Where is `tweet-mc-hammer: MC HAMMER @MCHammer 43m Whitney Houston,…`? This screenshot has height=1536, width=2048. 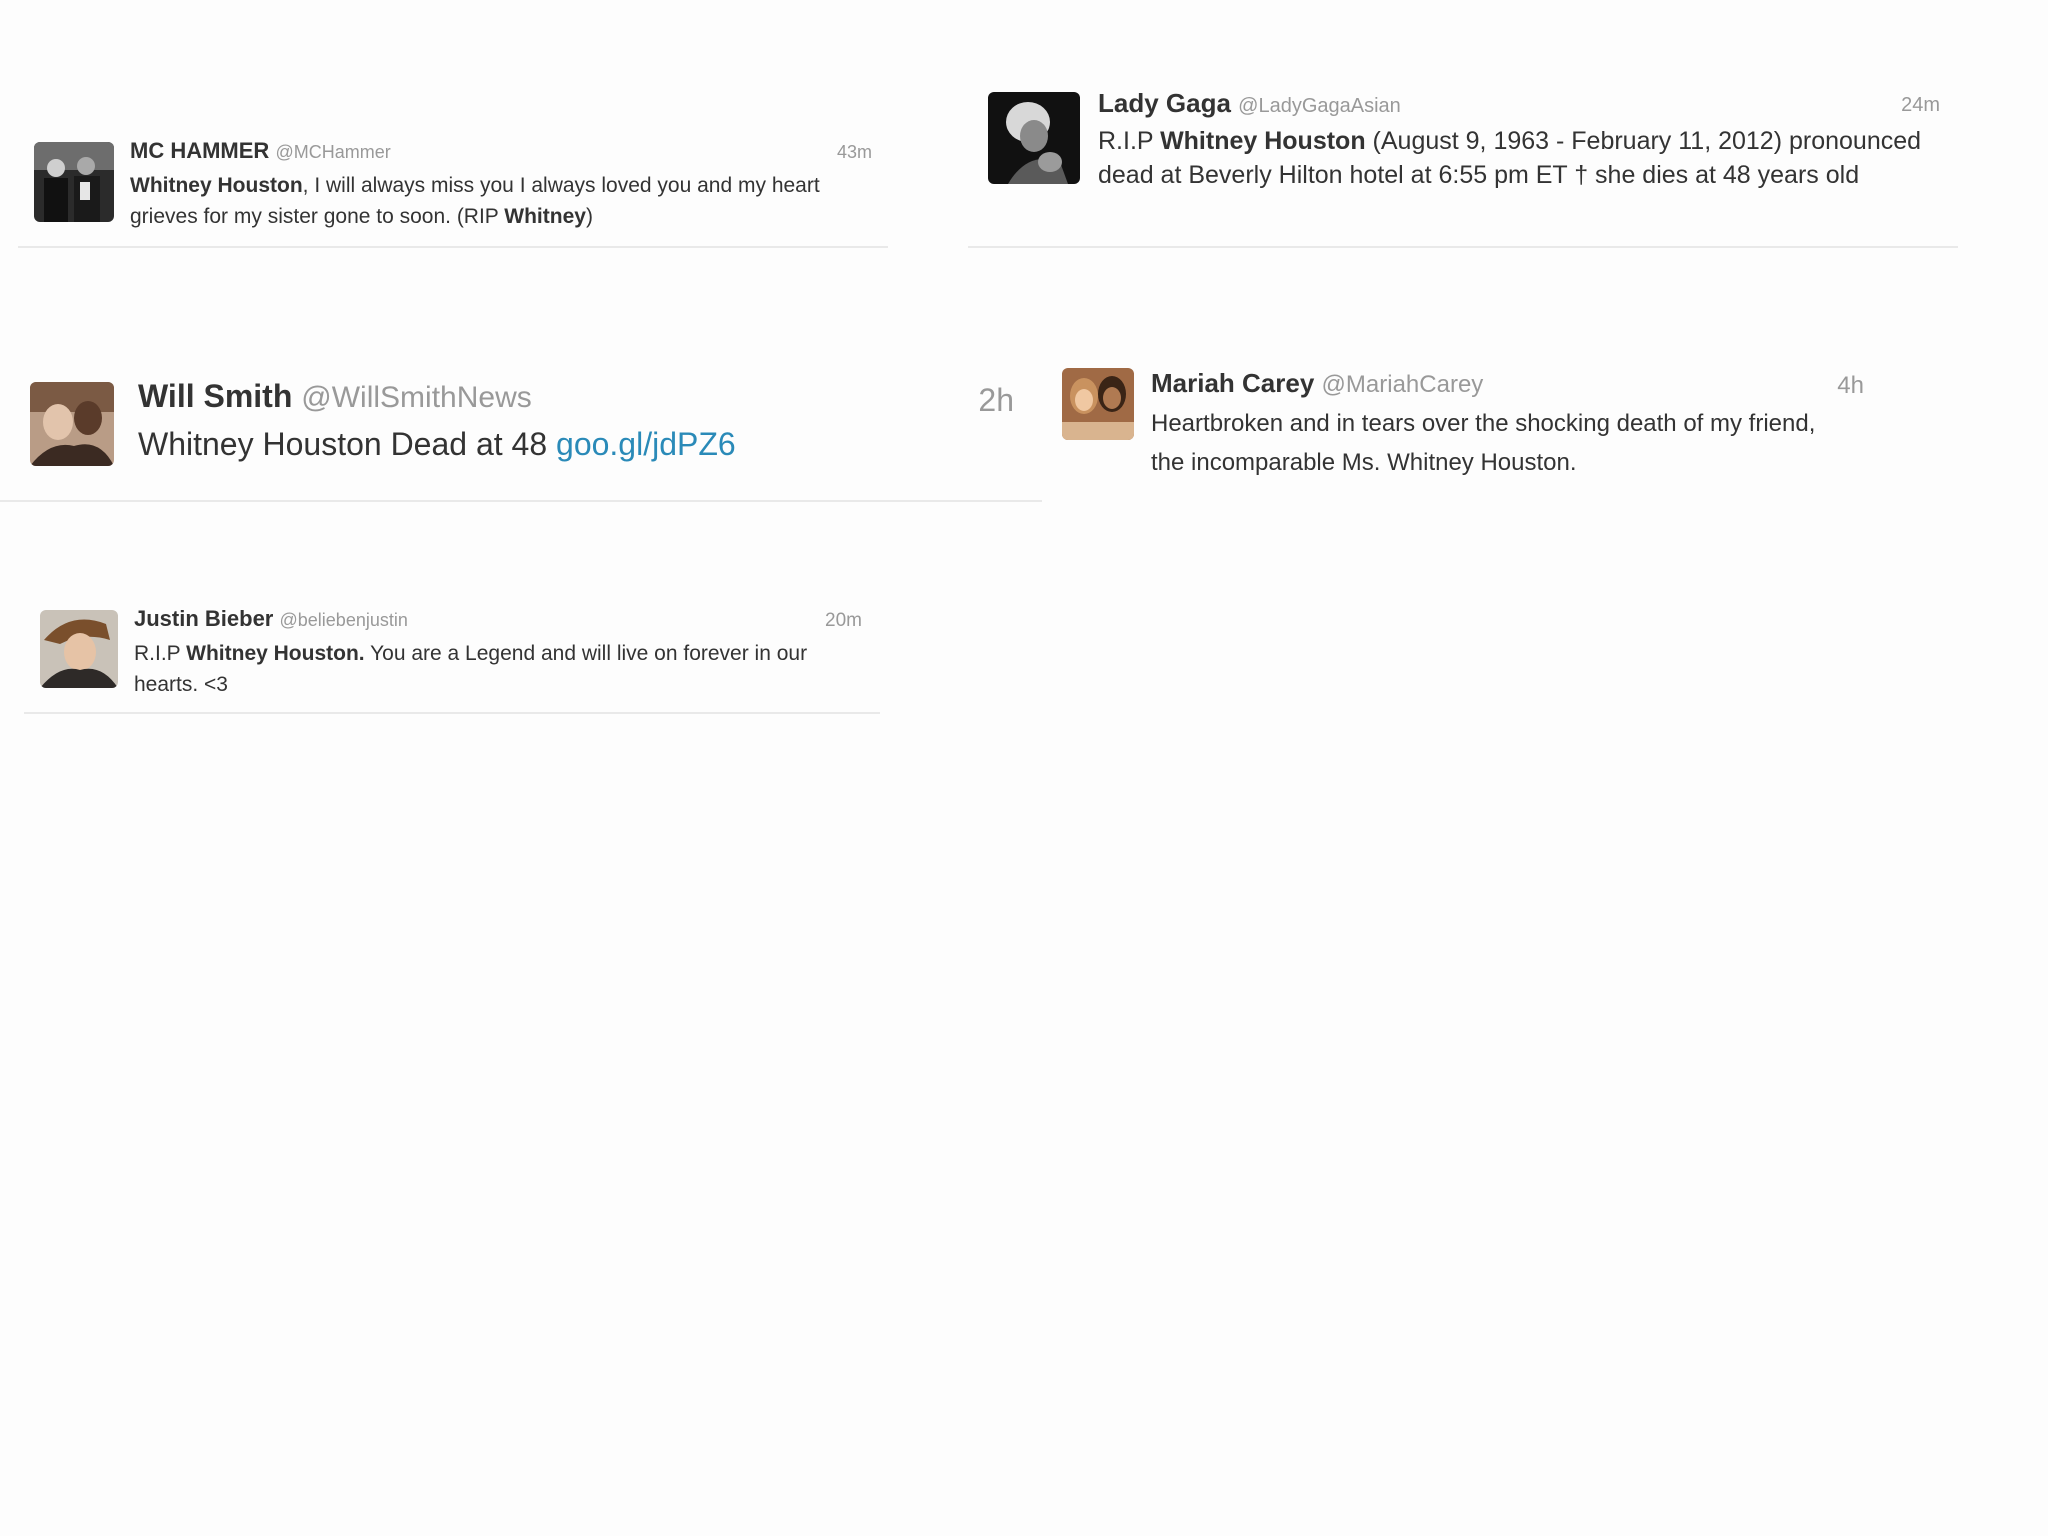
tweet-mc-hammer: MC HAMMER @MCHammer 43m Whitney Houston,… is located at coordinates (453, 190).